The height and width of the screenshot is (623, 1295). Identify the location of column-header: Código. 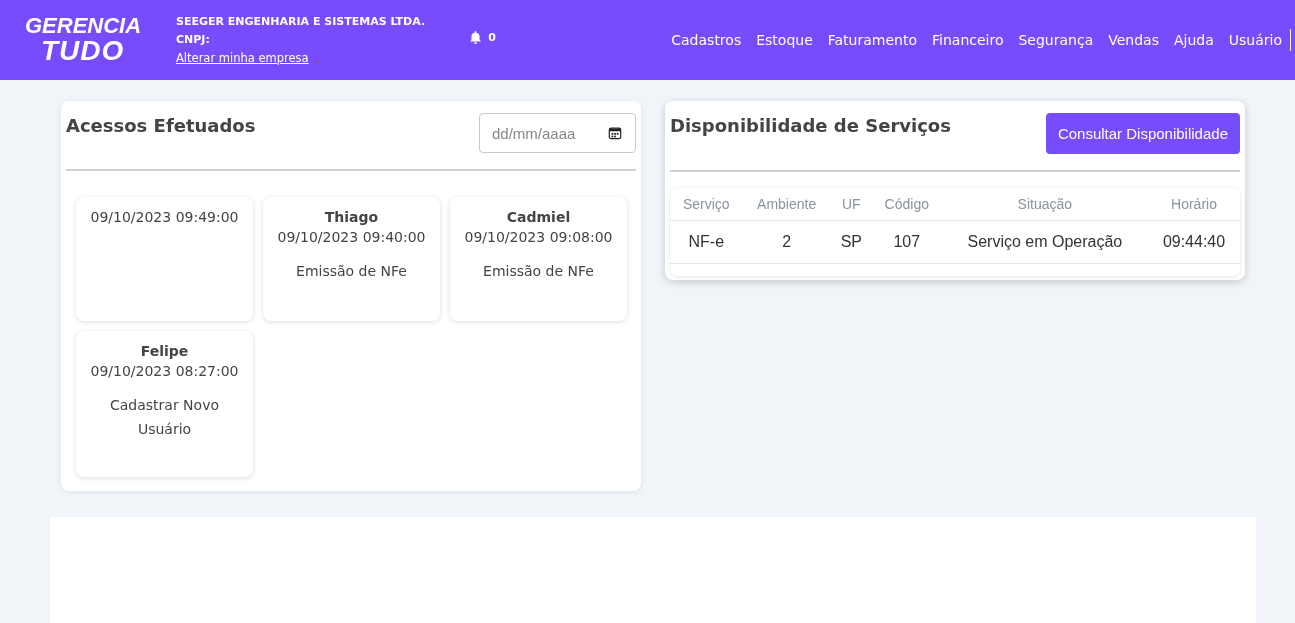
(906, 204).